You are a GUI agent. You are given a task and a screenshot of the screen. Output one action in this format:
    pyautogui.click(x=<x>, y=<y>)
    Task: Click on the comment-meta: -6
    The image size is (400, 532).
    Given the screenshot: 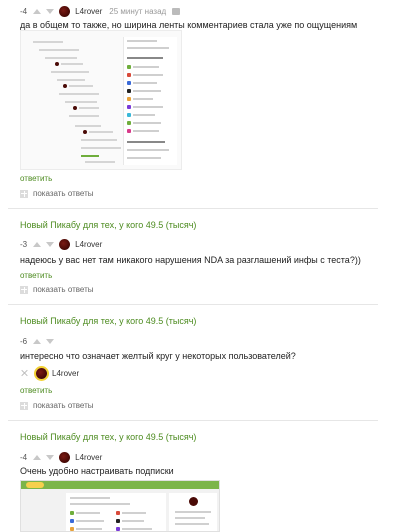 What is the action you would take?
    pyautogui.click(x=39, y=341)
    